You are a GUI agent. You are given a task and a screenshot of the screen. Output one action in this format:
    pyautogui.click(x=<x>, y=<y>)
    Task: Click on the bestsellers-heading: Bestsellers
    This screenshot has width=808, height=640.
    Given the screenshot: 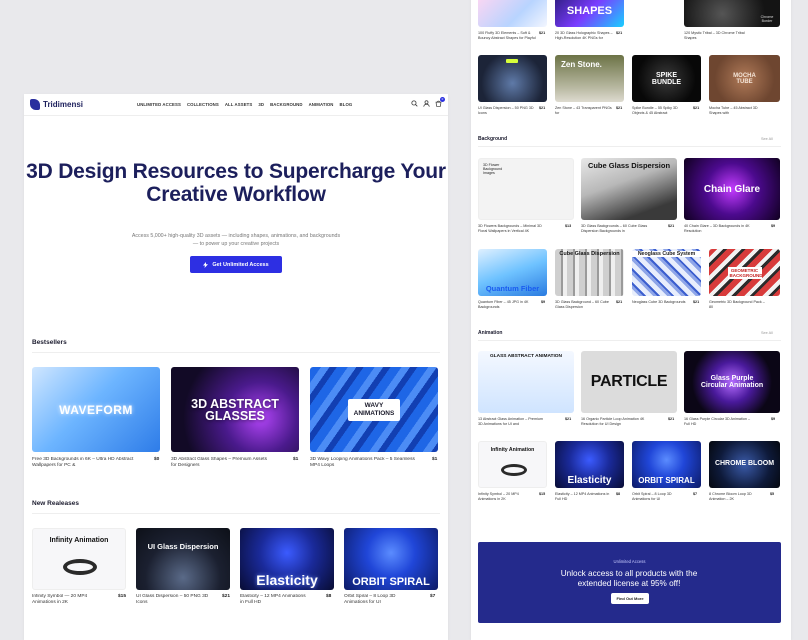 What is the action you would take?
    pyautogui.click(x=49, y=342)
    